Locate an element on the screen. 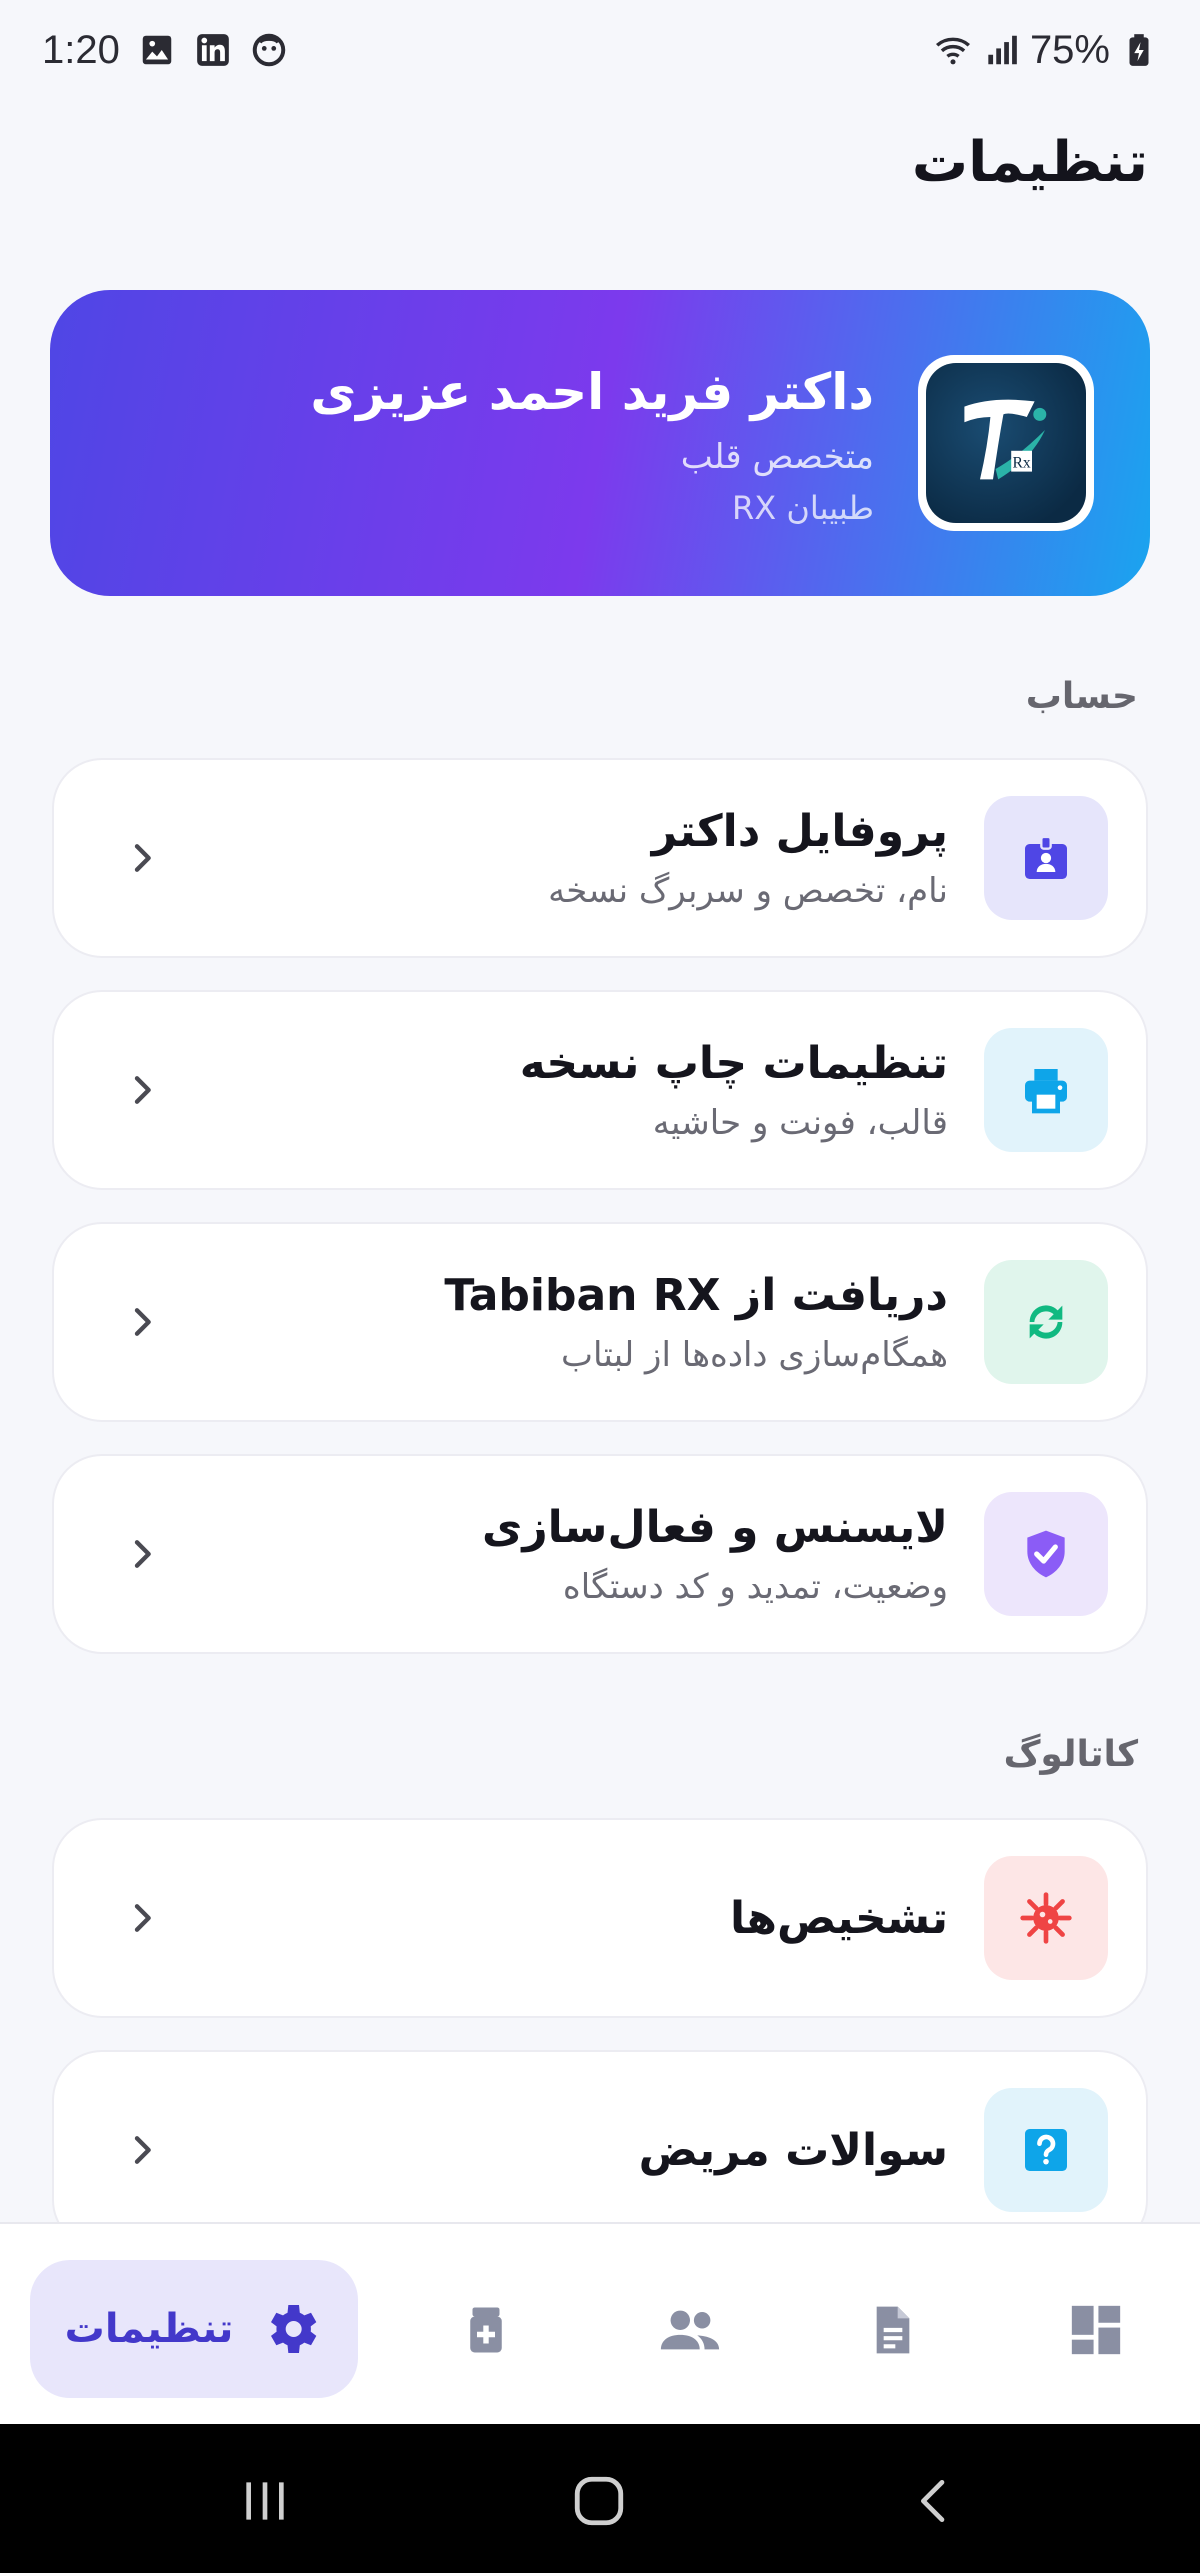  printer-icon is located at coordinates (1046, 1091).